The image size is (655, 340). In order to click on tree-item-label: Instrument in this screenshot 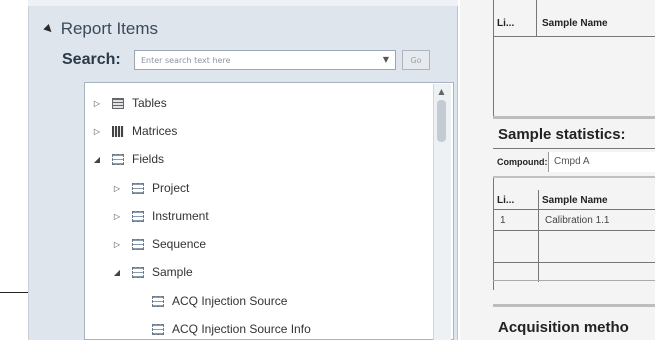, I will do `click(180, 216)`.